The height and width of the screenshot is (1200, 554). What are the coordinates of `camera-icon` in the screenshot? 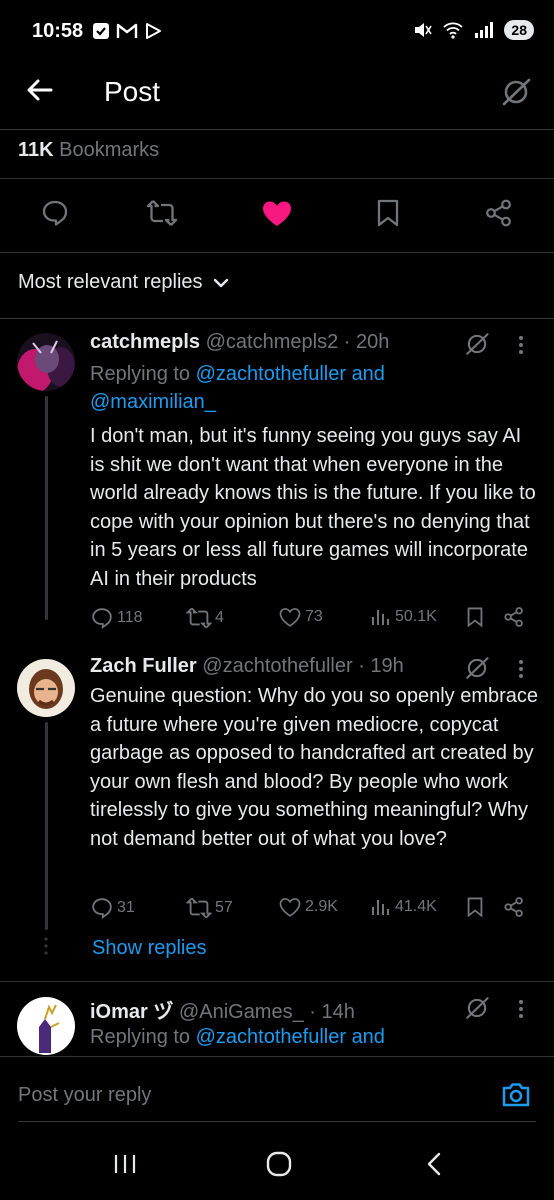 It's located at (516, 1095).